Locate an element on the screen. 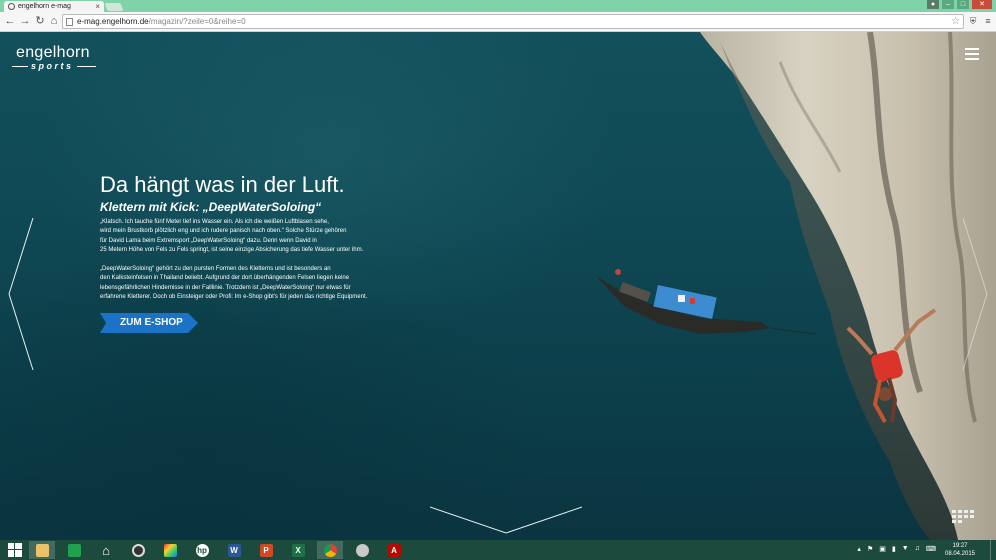  system-tray: ▴ ⚑ ▣ ▮ ▼ ♫ ⌨ is located at coordinates (896, 549).